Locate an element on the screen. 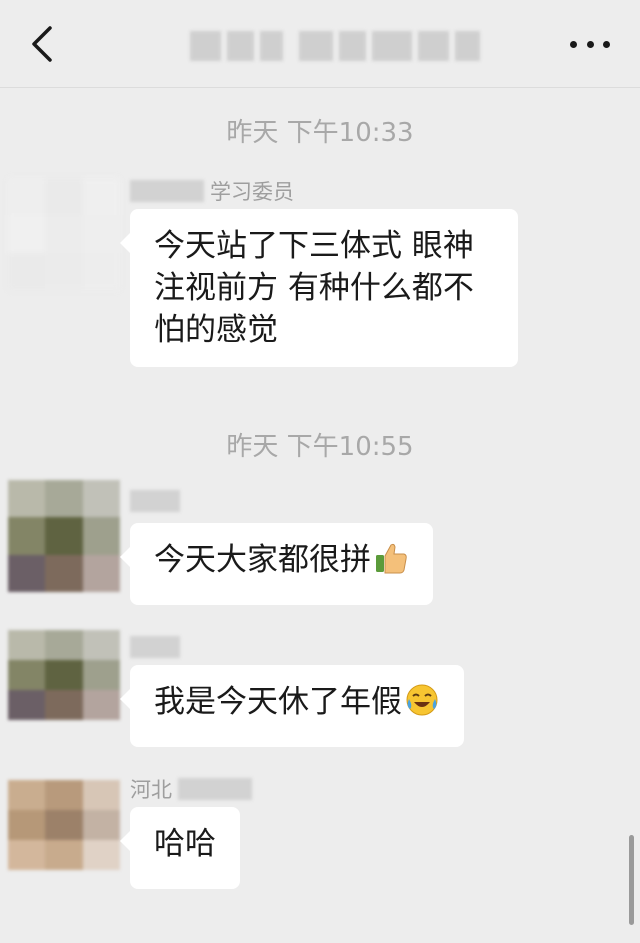  more-options-button is located at coordinates (590, 44).